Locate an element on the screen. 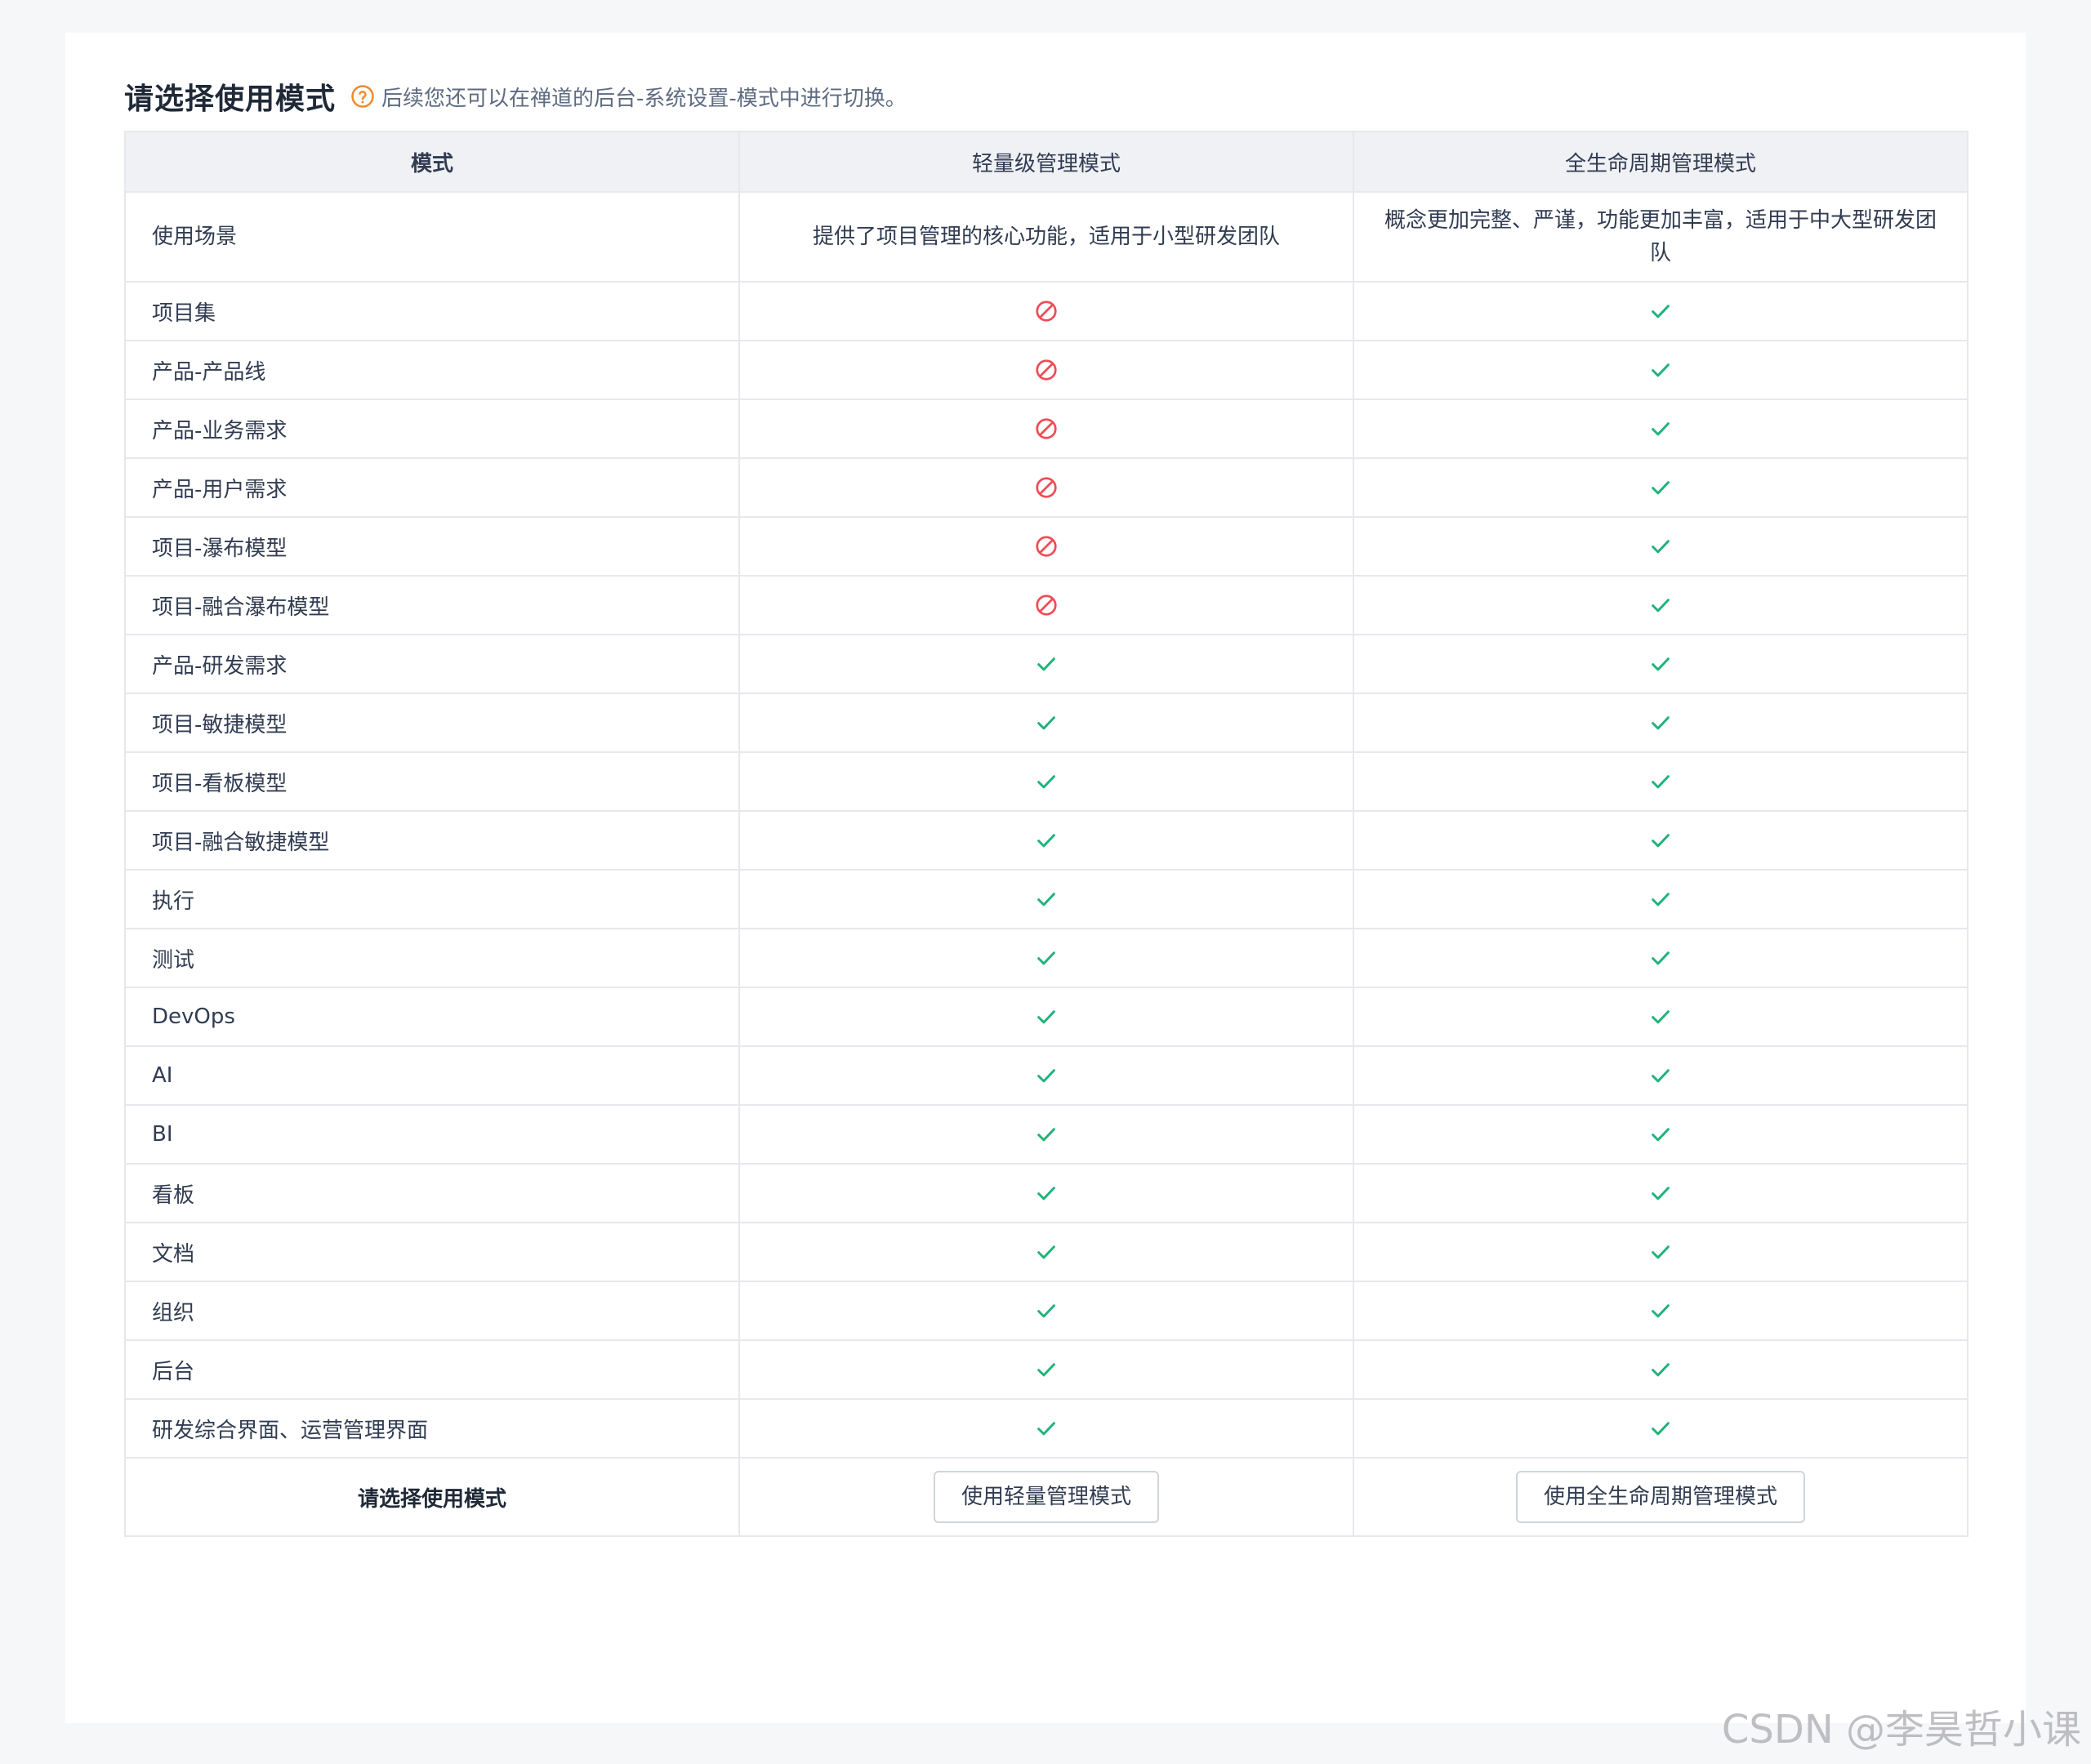 The image size is (2091, 1764). column-header-mode: 模式 is located at coordinates (432, 162).